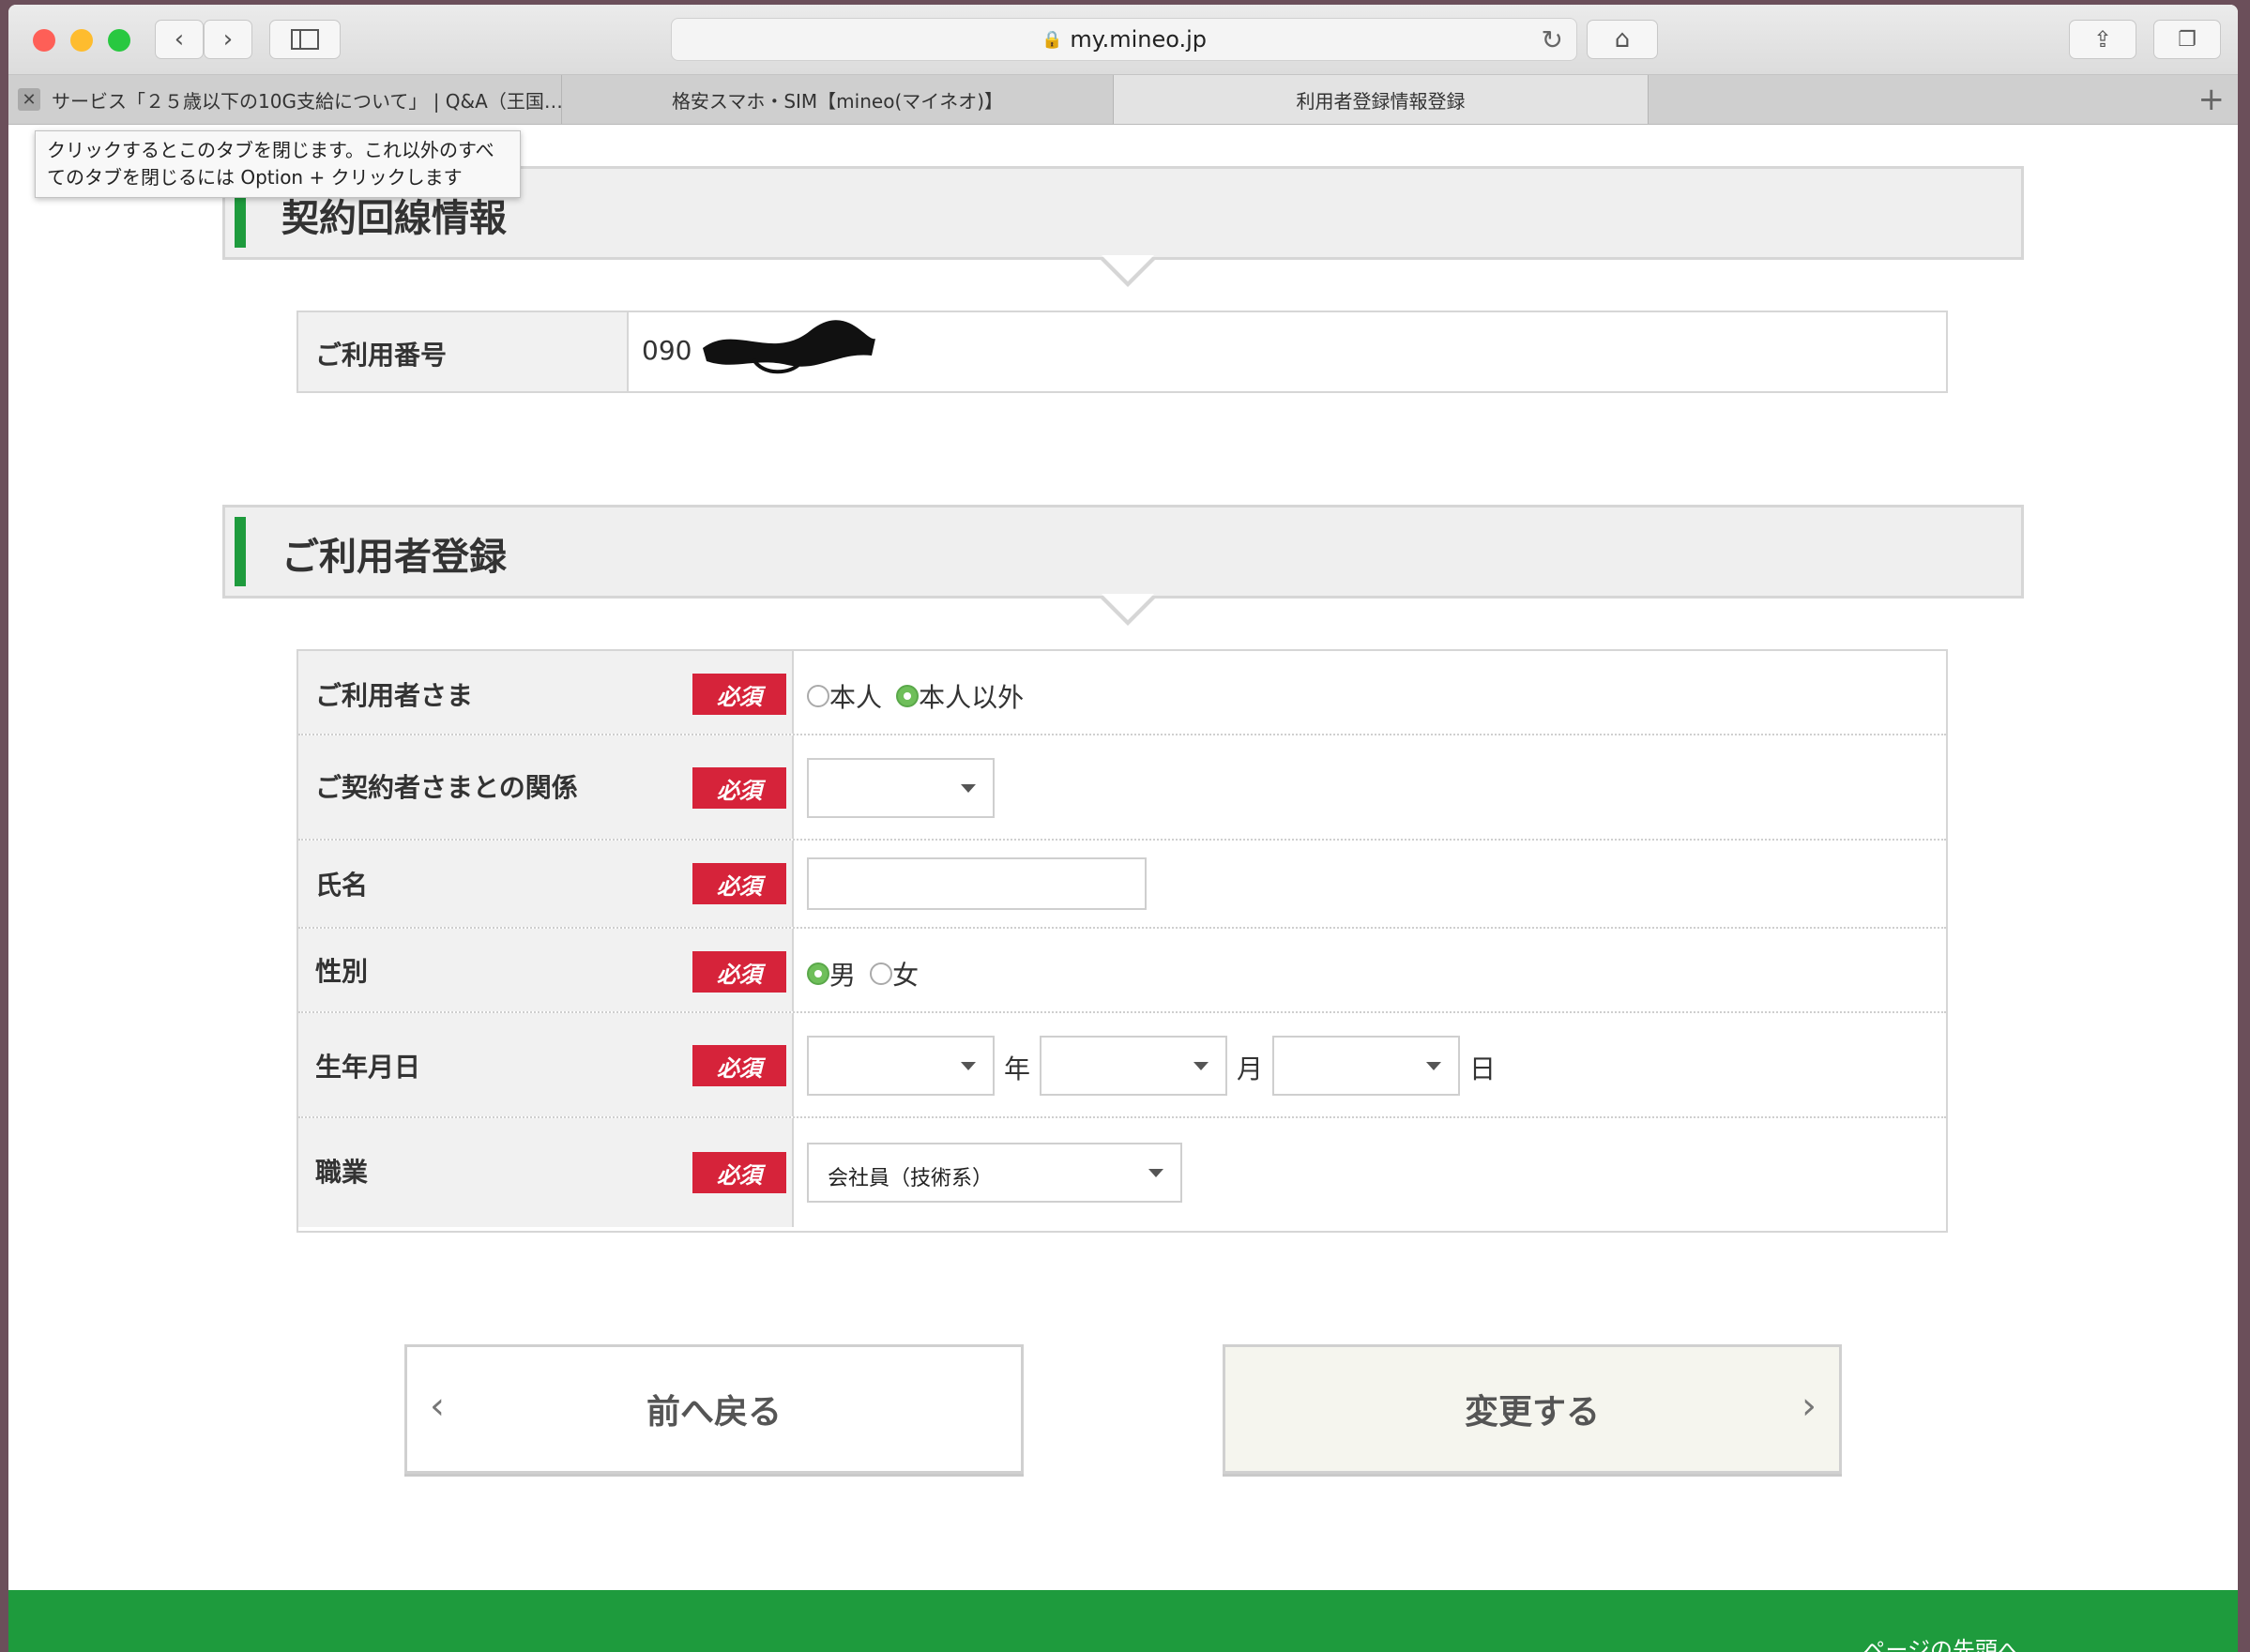 The image size is (2250, 1652). I want to click on address-text: my.mineo.jp, so click(1139, 39).